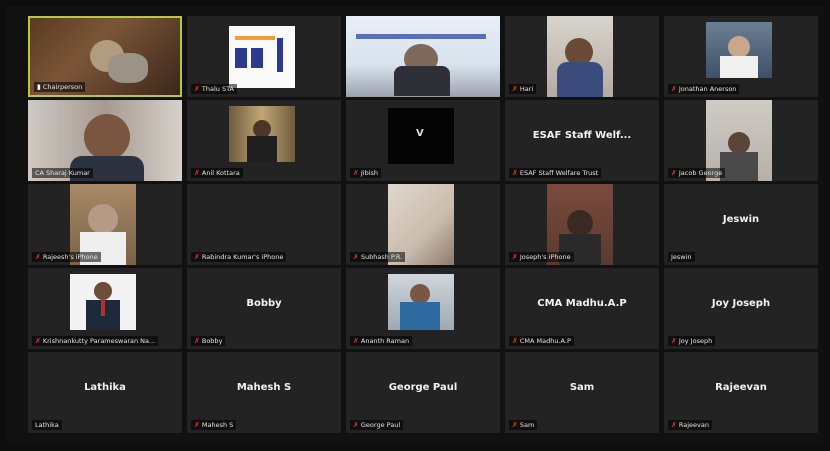 This screenshot has width=830, height=451. I want to click on mic-on-icon: ▮, so click(39, 87).